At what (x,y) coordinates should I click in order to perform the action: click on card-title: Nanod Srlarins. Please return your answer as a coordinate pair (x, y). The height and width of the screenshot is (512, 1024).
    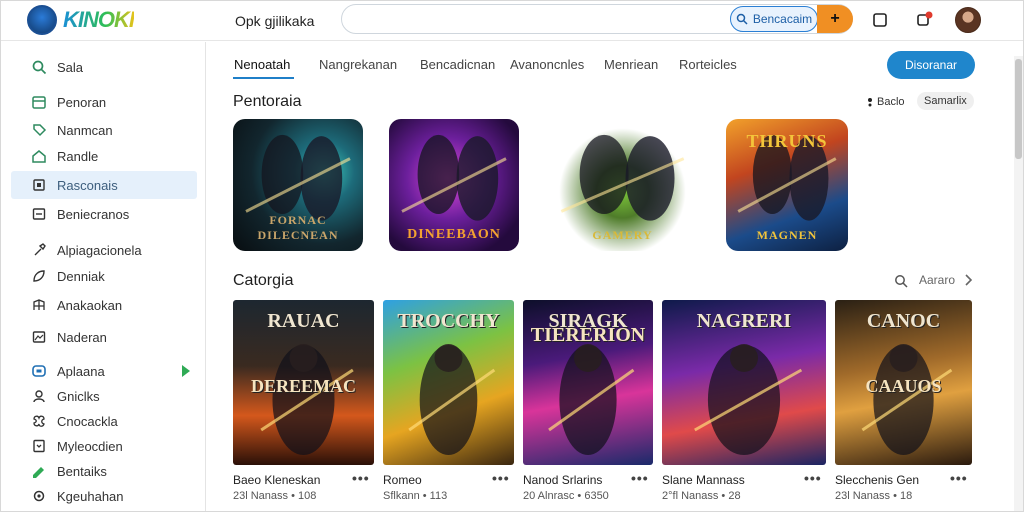
    Looking at the image, I should click on (562, 480).